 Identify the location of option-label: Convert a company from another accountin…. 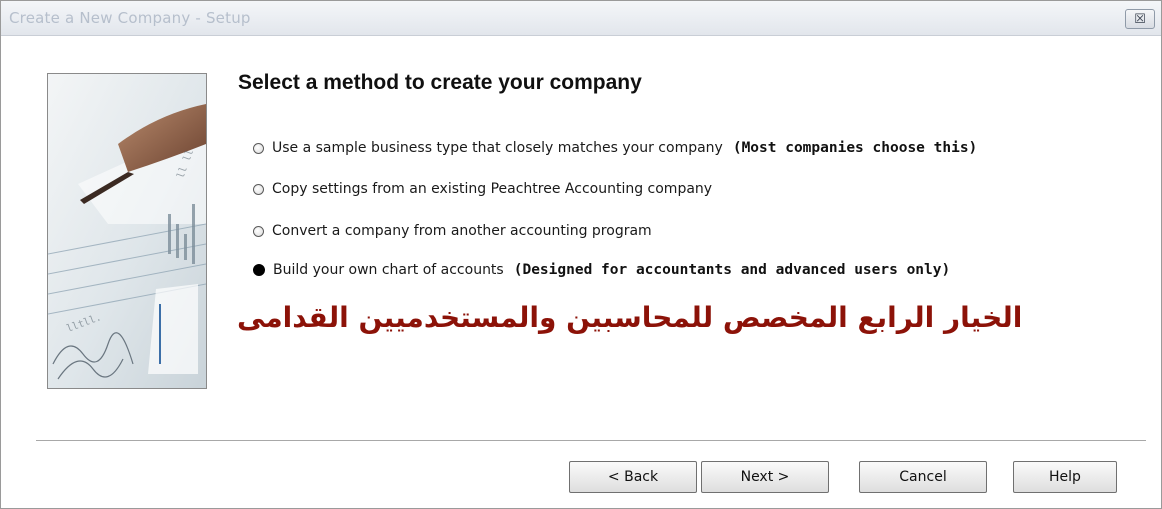
(462, 231).